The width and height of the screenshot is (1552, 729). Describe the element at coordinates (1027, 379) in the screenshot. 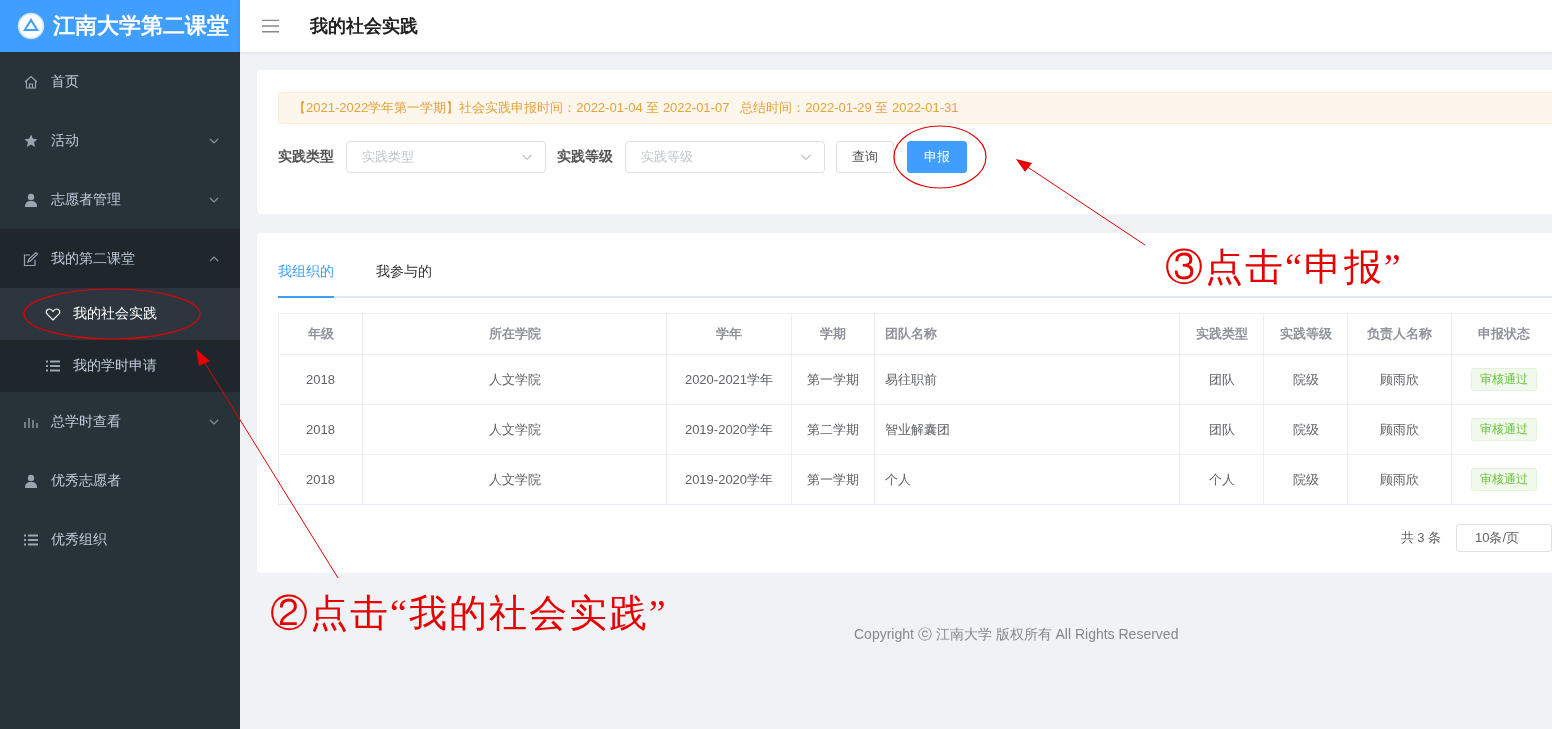

I see `table-cell: 易往职前` at that location.